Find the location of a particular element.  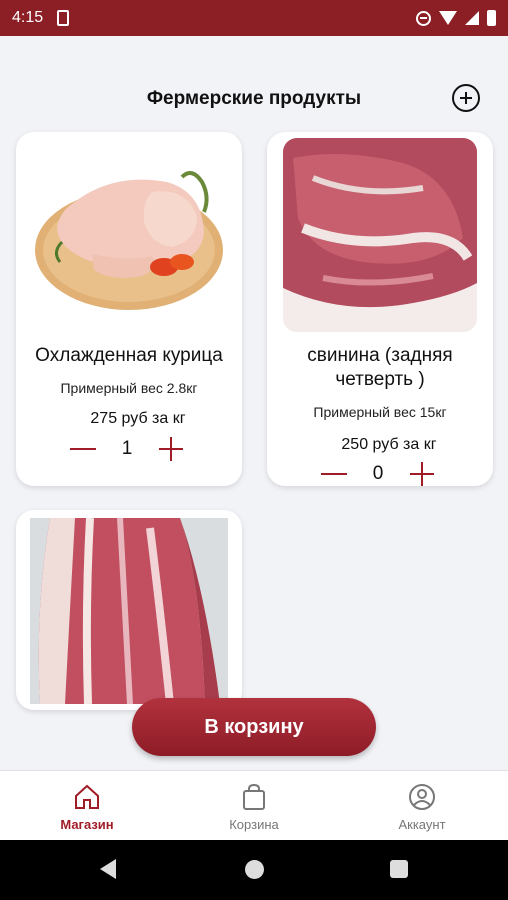

status-time: 4:15 is located at coordinates (28, 17).